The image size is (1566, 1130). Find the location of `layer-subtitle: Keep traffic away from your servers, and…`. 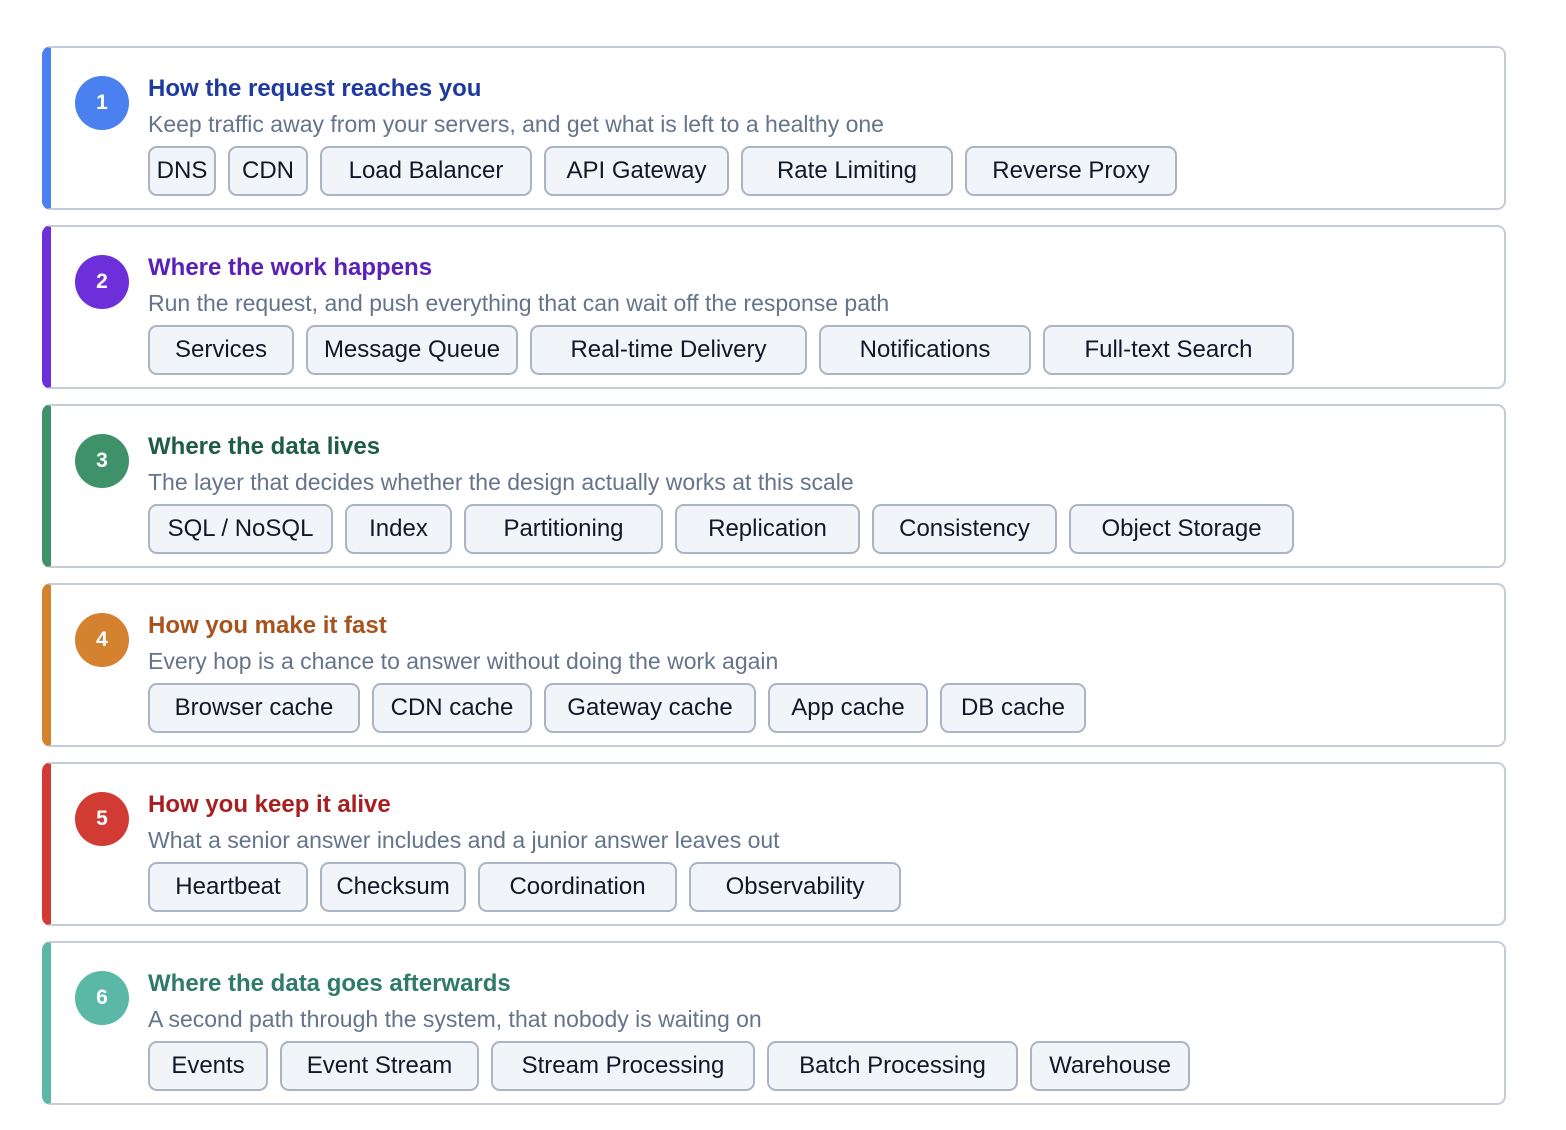

layer-subtitle: Keep traffic away from your servers, and… is located at coordinates (516, 124).